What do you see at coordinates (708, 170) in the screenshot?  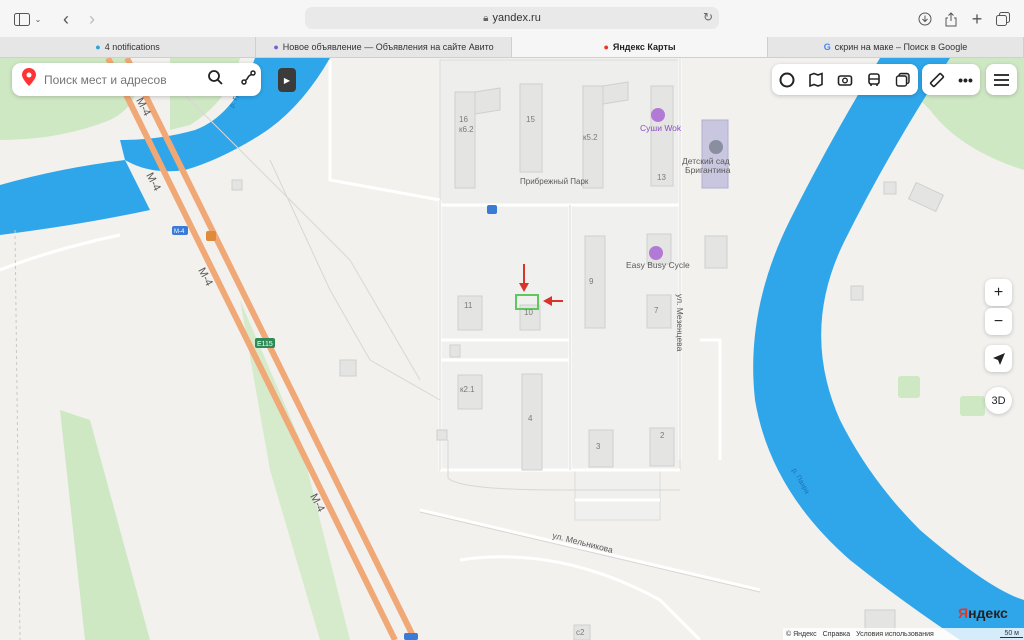 I see `kindergarten-label: Бригантина` at bounding box center [708, 170].